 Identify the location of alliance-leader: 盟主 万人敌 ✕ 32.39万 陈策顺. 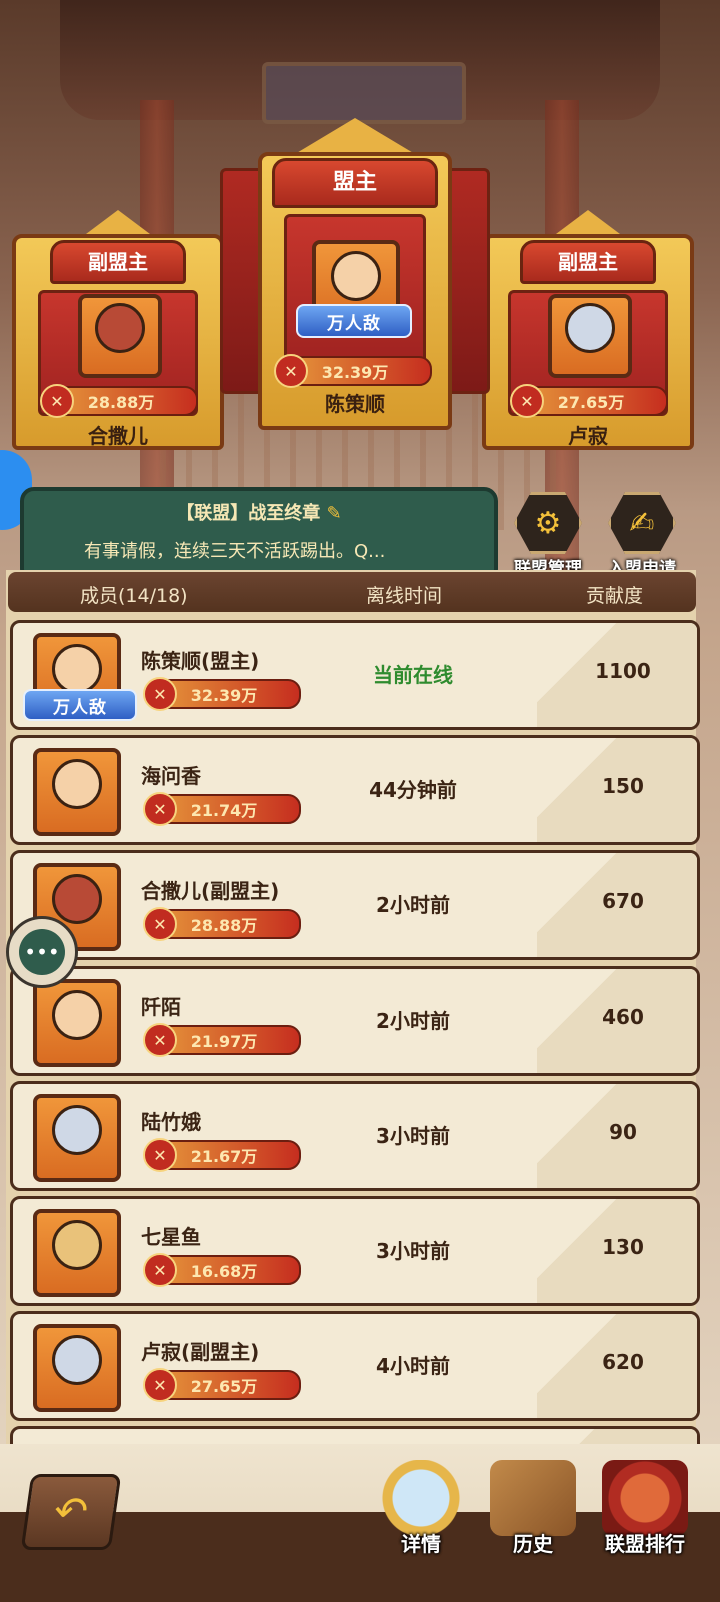
(355, 279).